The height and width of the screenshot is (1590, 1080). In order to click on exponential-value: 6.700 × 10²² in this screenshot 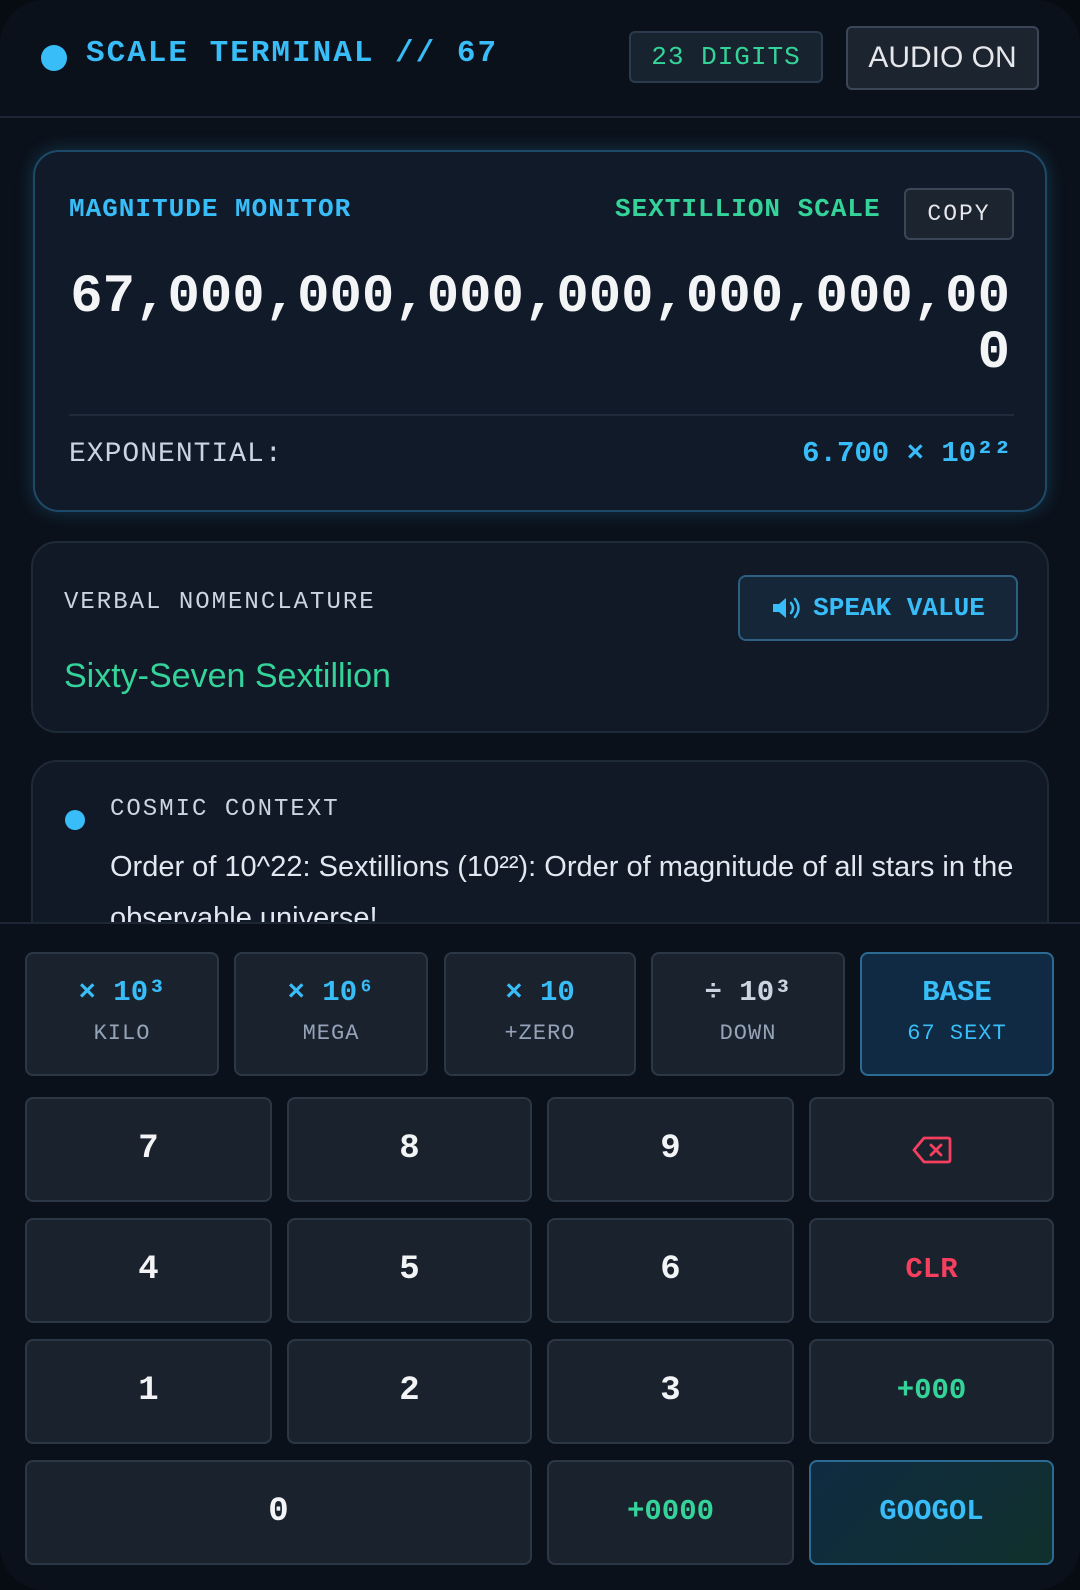, I will do `click(906, 453)`.